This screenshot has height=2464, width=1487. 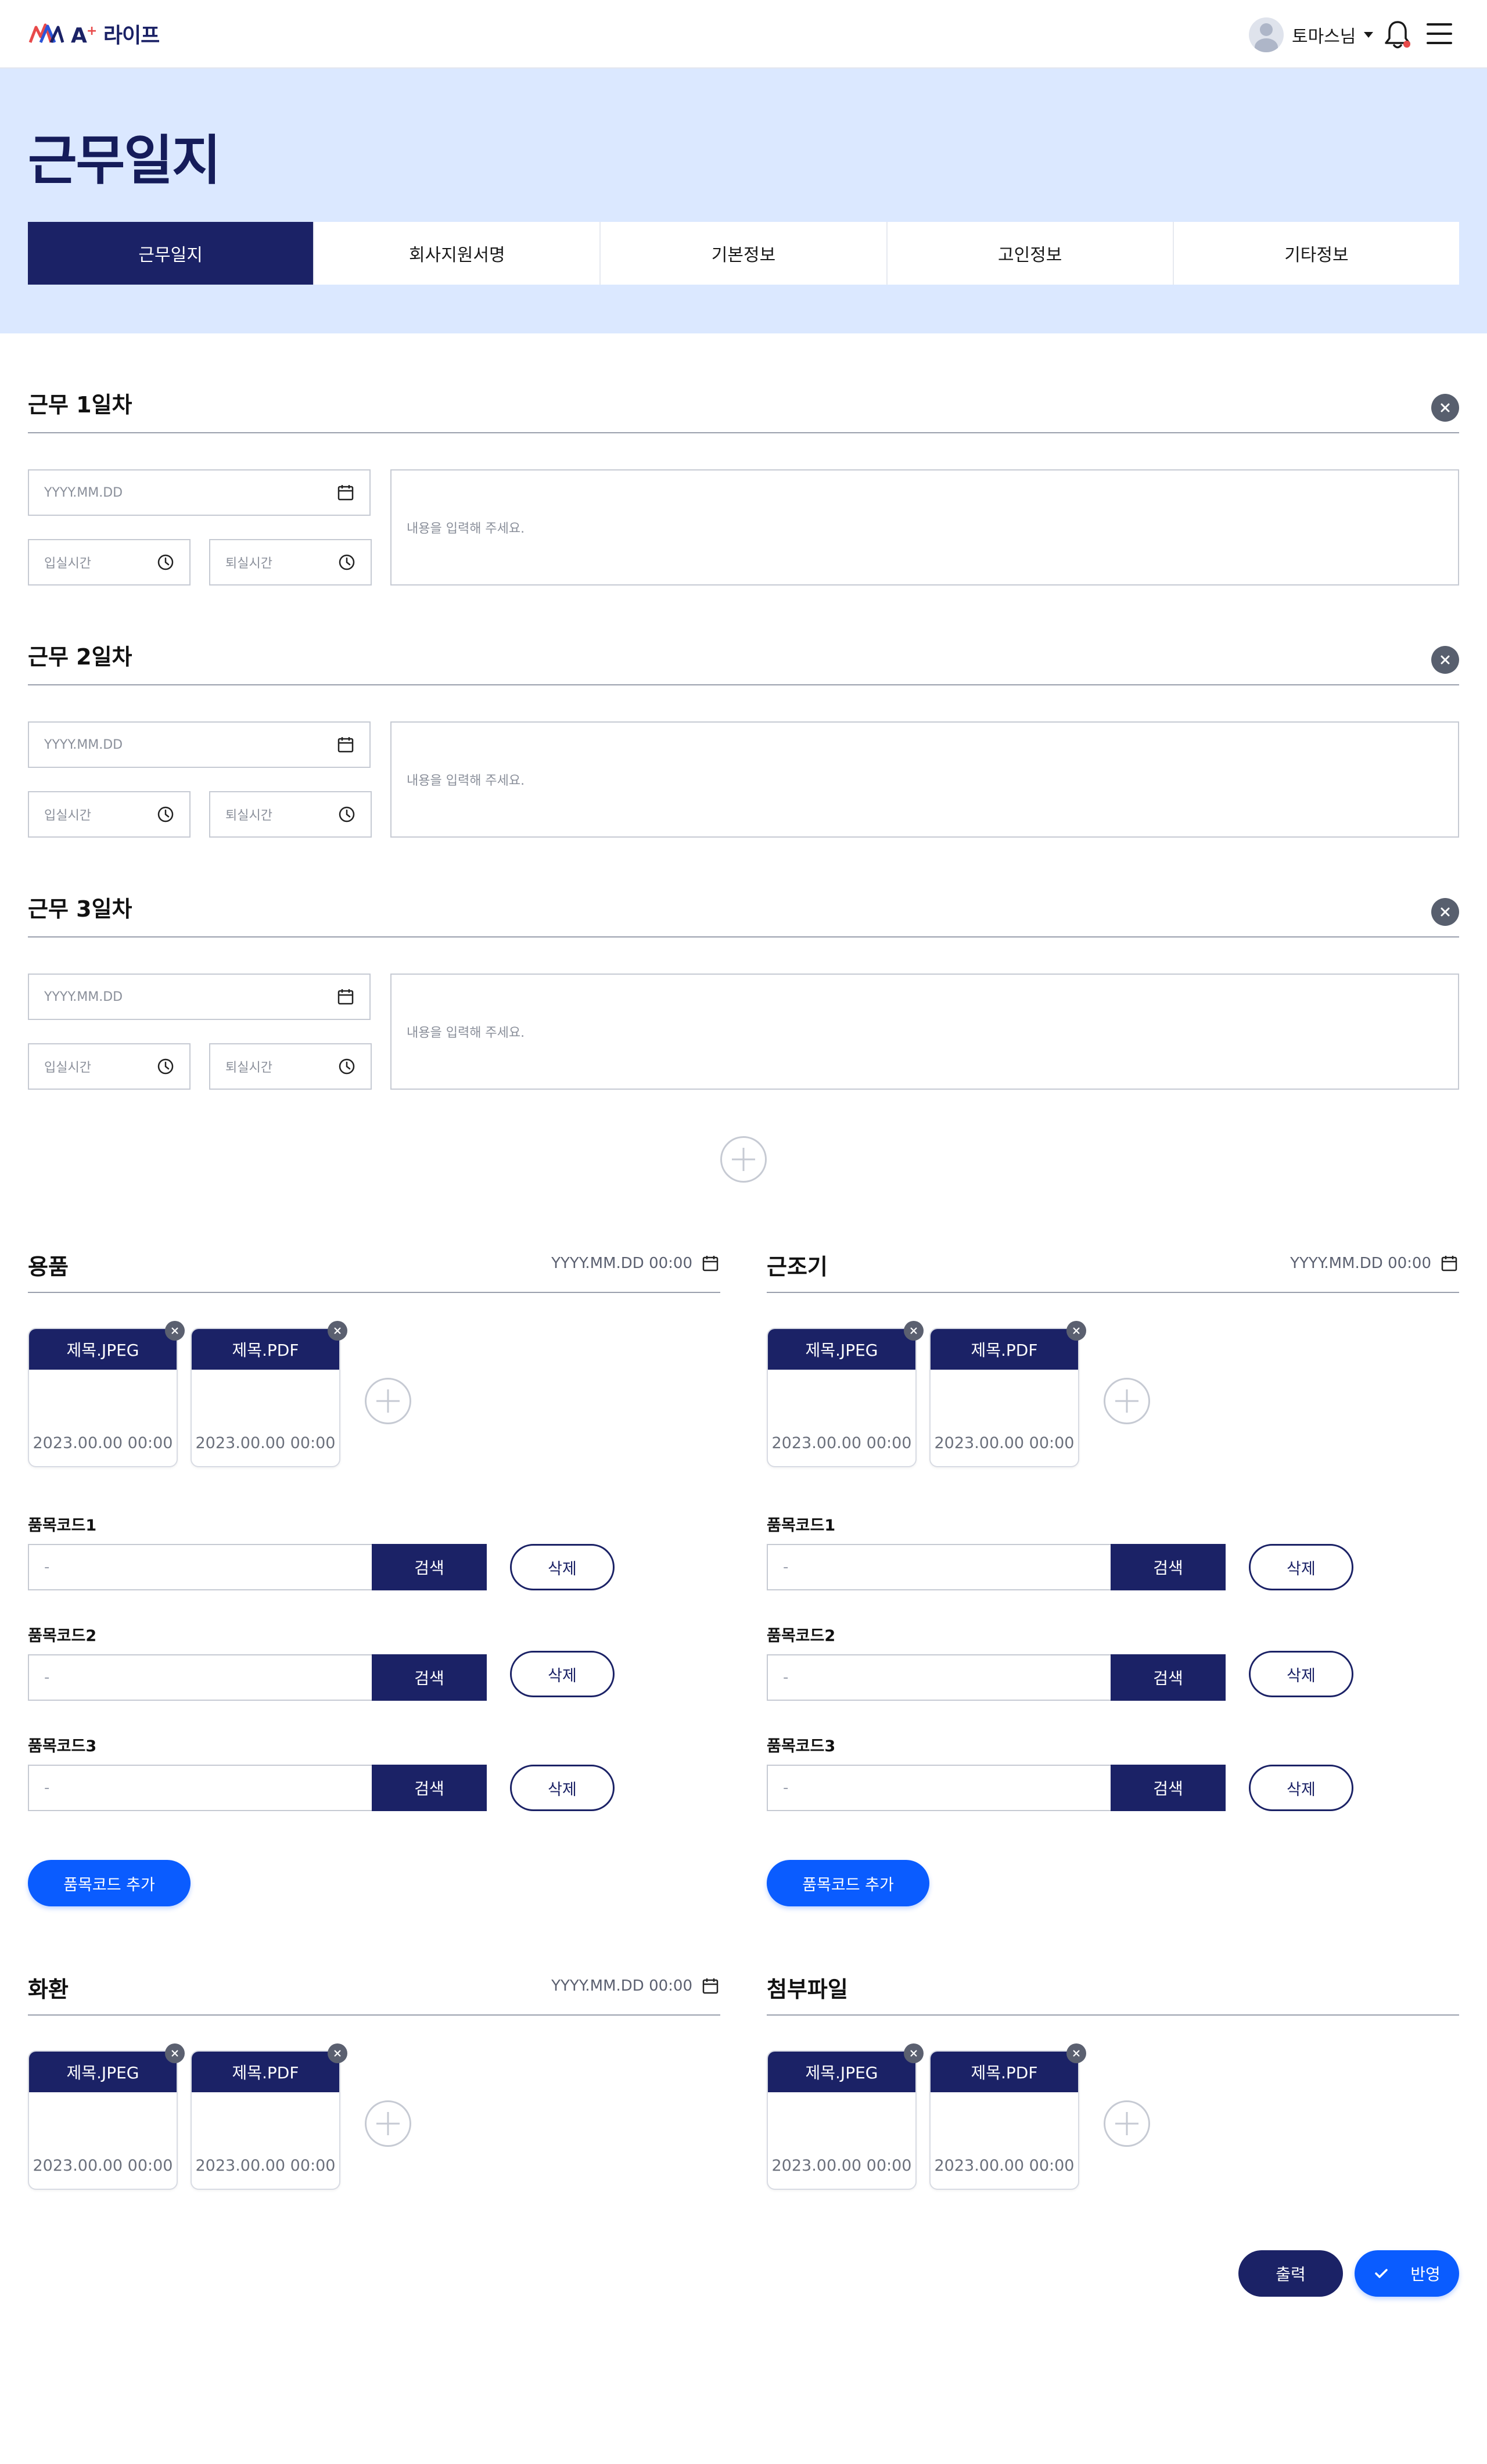 What do you see at coordinates (797, 1267) in the screenshot?
I see `panel-title: 근조기` at bounding box center [797, 1267].